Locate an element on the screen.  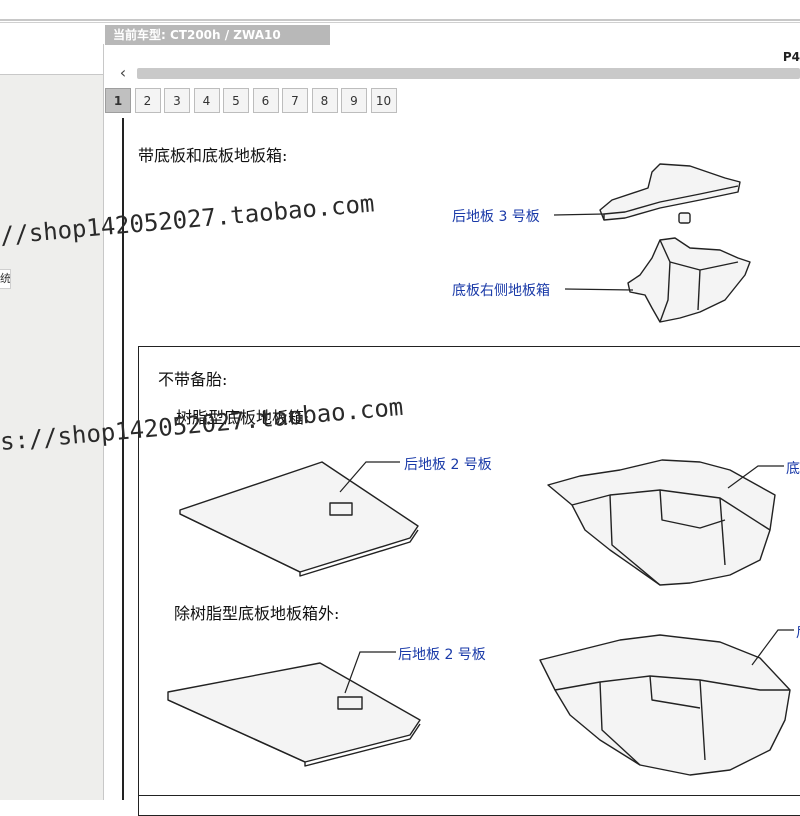
callout-right-side-floor-box: 底板右侧地板箱 is located at coordinates (501, 291).